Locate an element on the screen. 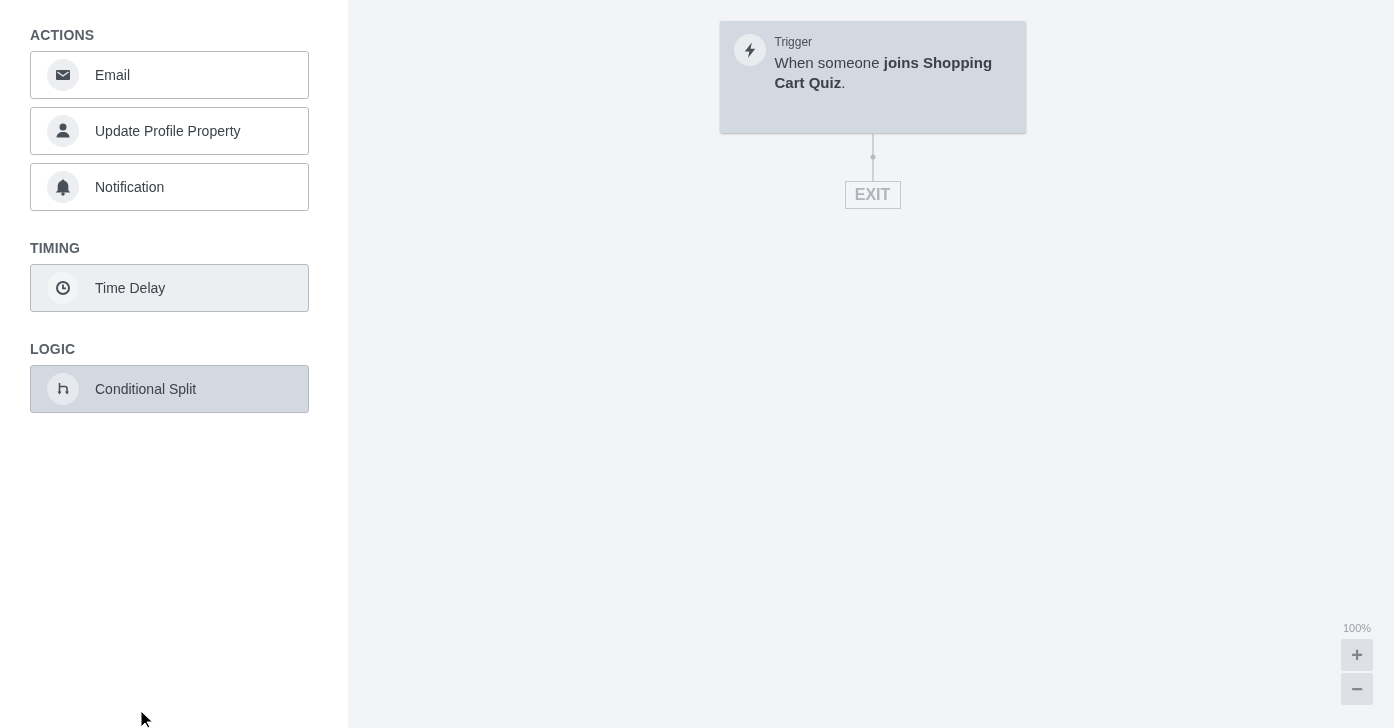  zoom-level: 100% is located at coordinates (1357, 628).